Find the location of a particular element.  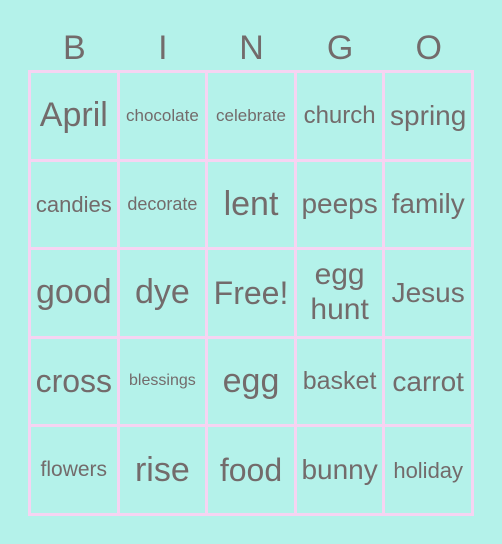

bingo-cell: family is located at coordinates (428, 204).